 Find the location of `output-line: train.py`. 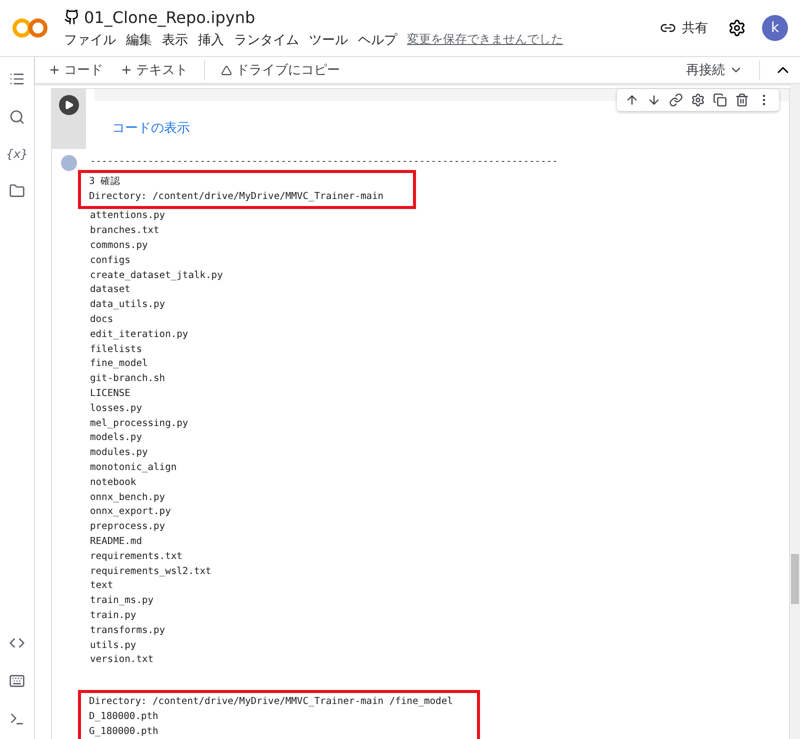

output-line: train.py is located at coordinates (114, 615).